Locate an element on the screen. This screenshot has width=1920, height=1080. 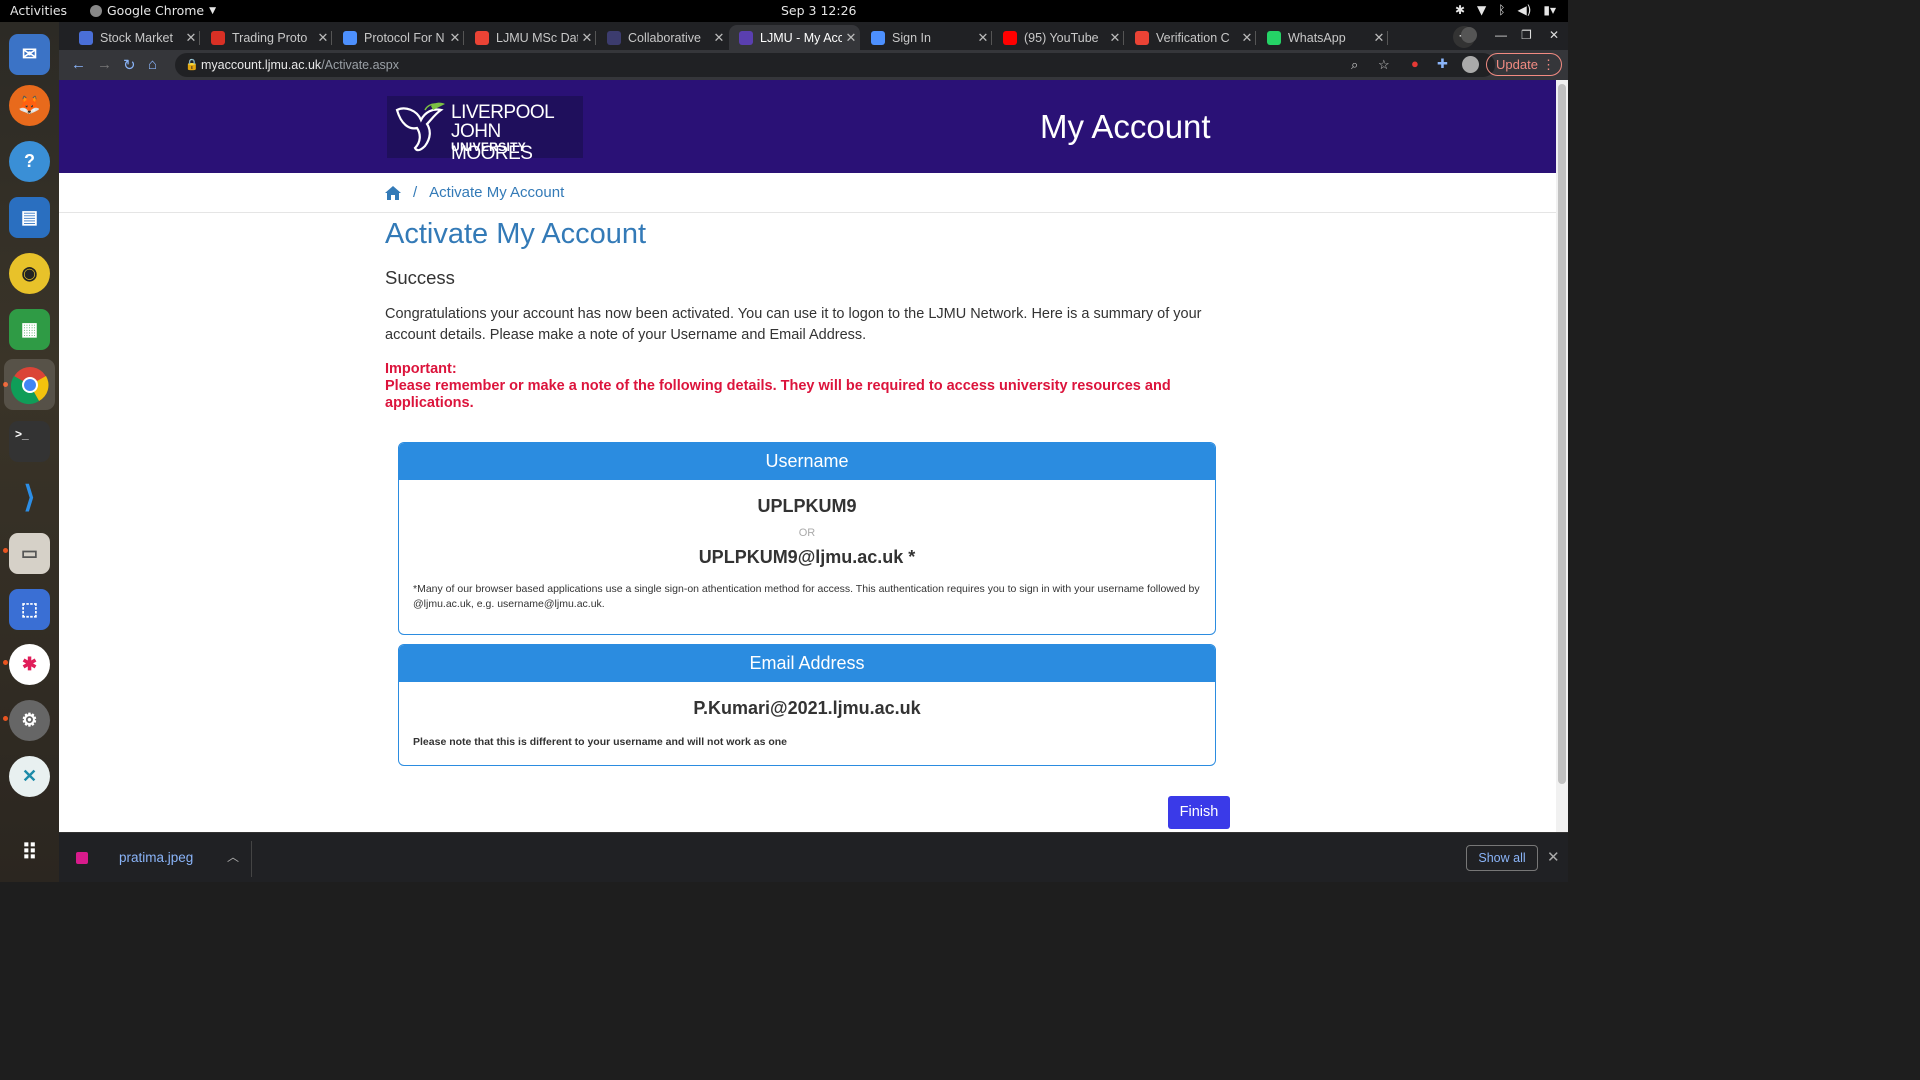
scrollbar-thumb is located at coordinates (1562, 434).